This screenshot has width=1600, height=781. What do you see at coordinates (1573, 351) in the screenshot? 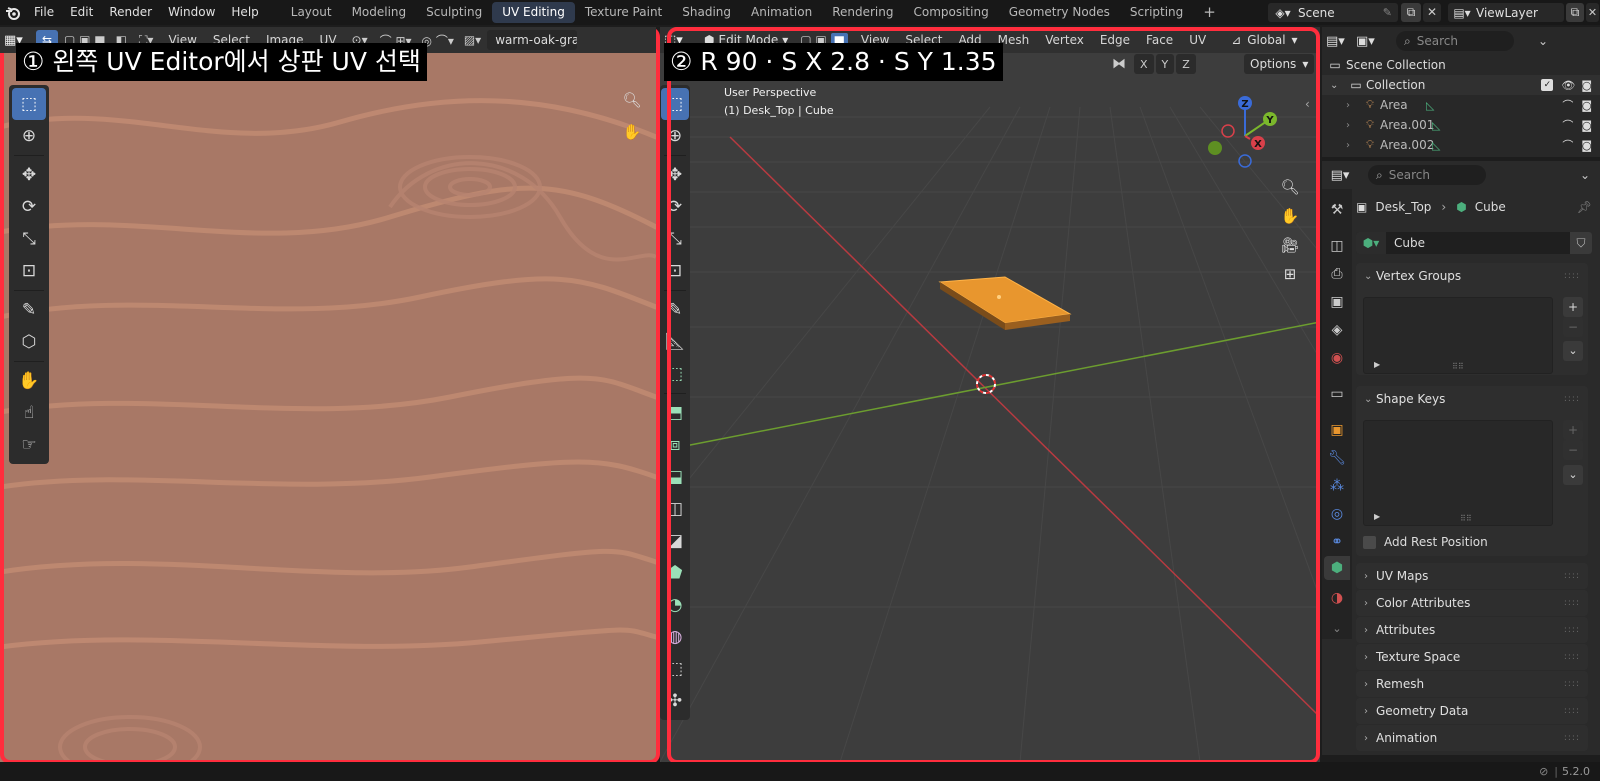
I see `vertex-group-menu-button: ⌄` at bounding box center [1573, 351].